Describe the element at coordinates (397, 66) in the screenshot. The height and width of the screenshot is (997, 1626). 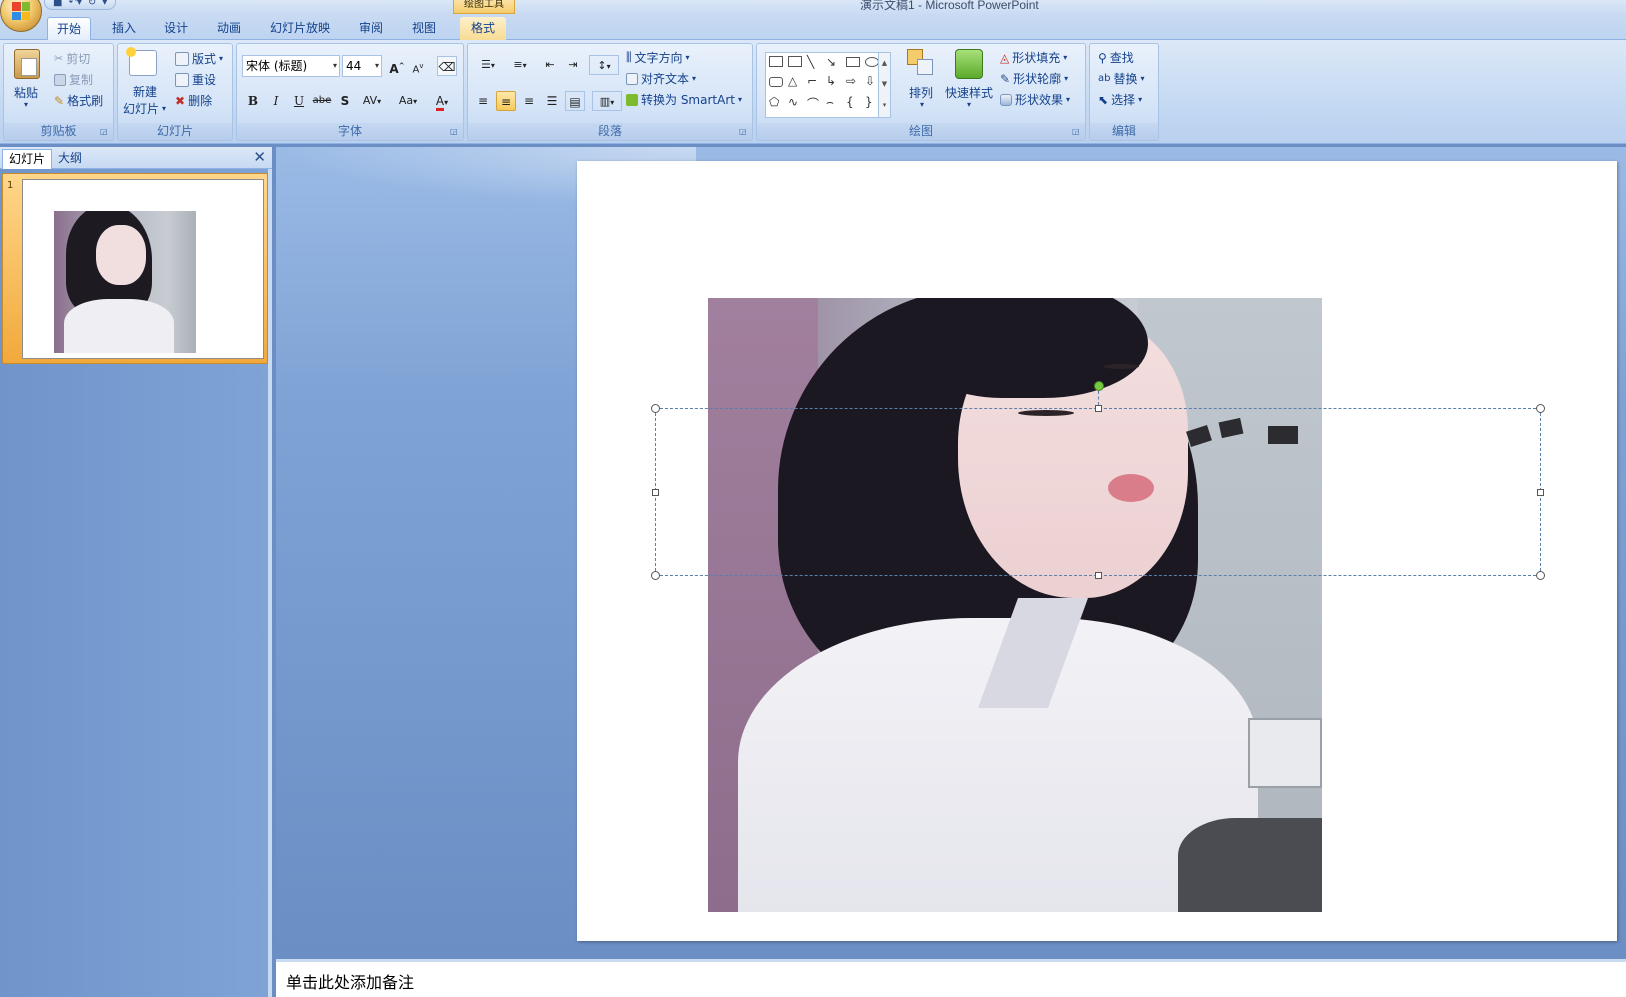
I see `grow-font-button: A^` at that location.